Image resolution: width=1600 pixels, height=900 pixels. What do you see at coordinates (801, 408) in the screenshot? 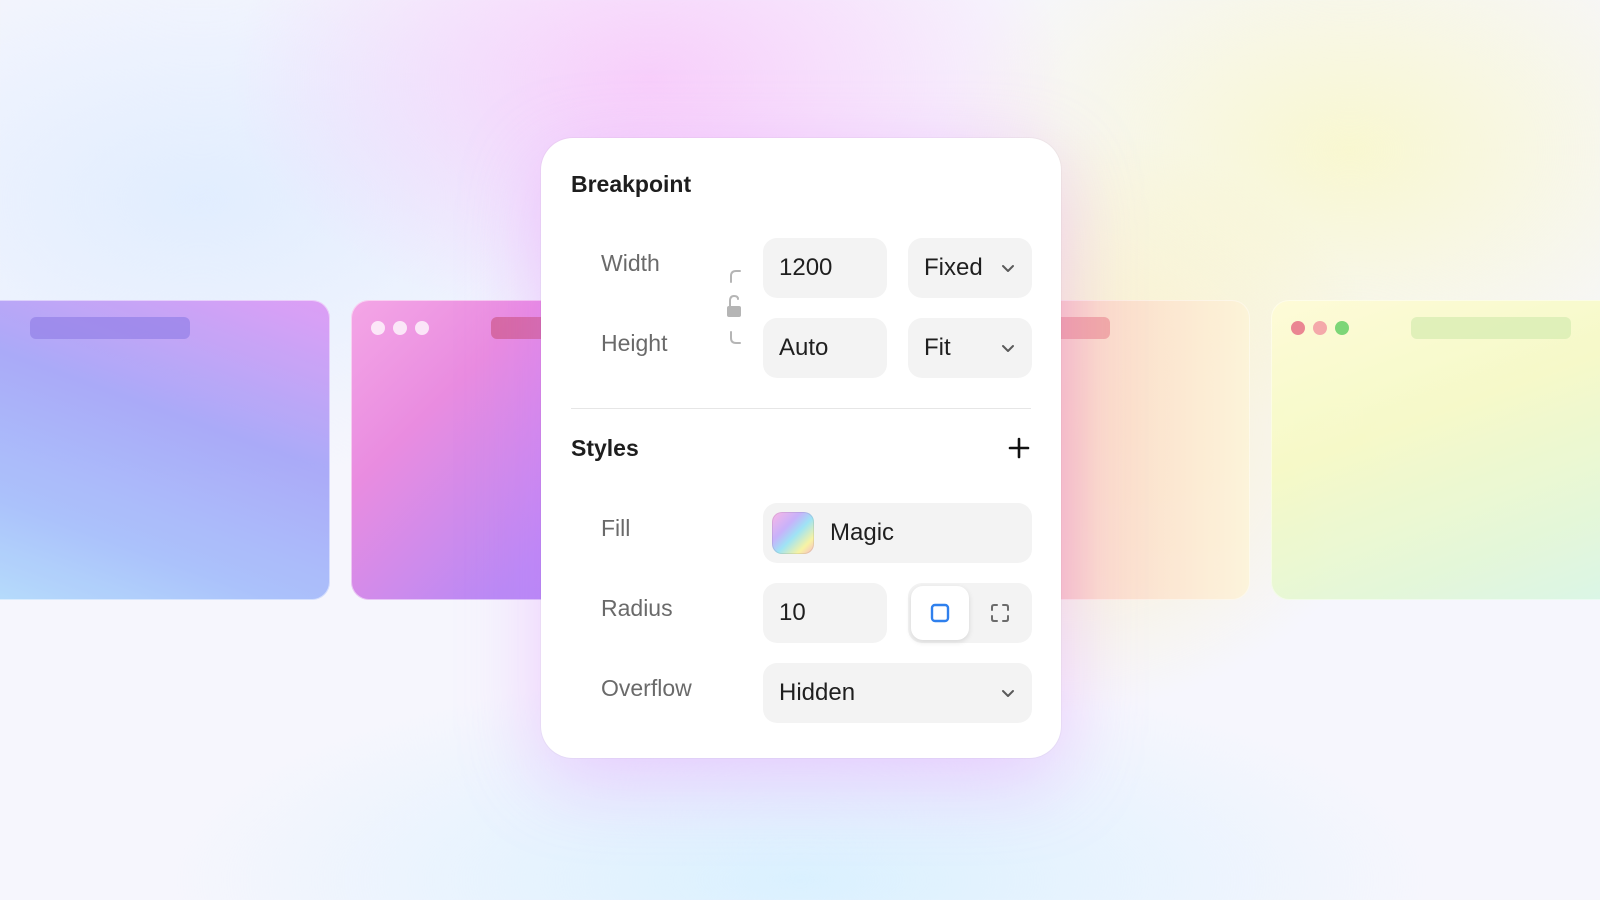
I see `section-divider` at bounding box center [801, 408].